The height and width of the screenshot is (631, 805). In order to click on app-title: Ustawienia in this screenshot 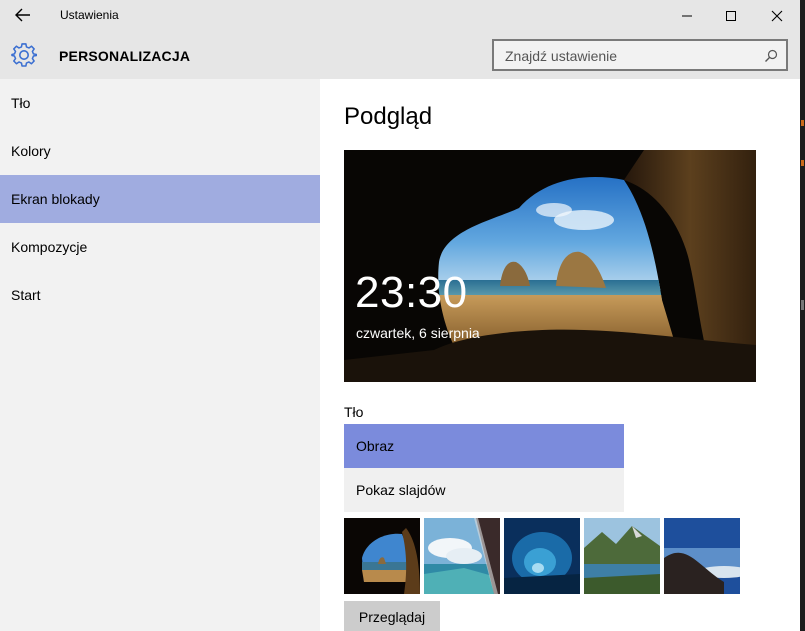, I will do `click(89, 15)`.